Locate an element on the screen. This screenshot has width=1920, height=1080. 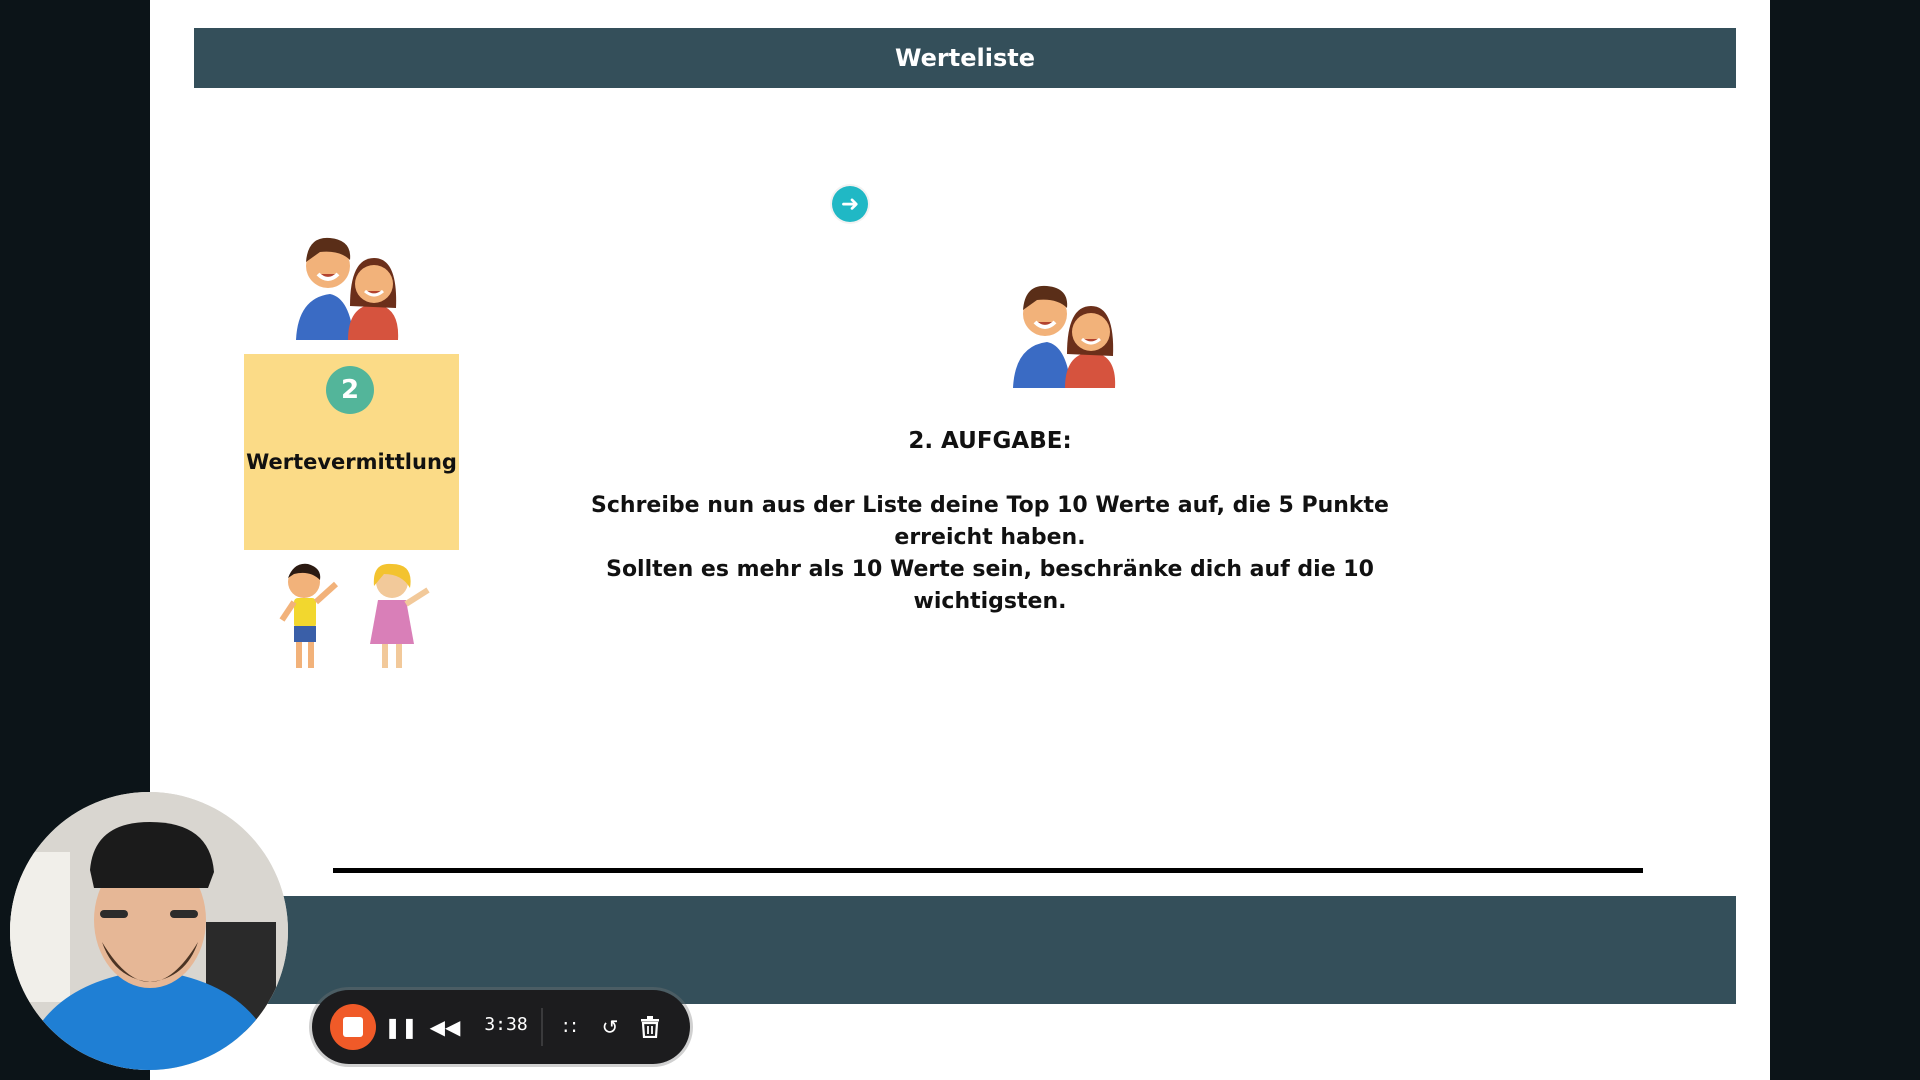
delete-button is located at coordinates (650, 1027).